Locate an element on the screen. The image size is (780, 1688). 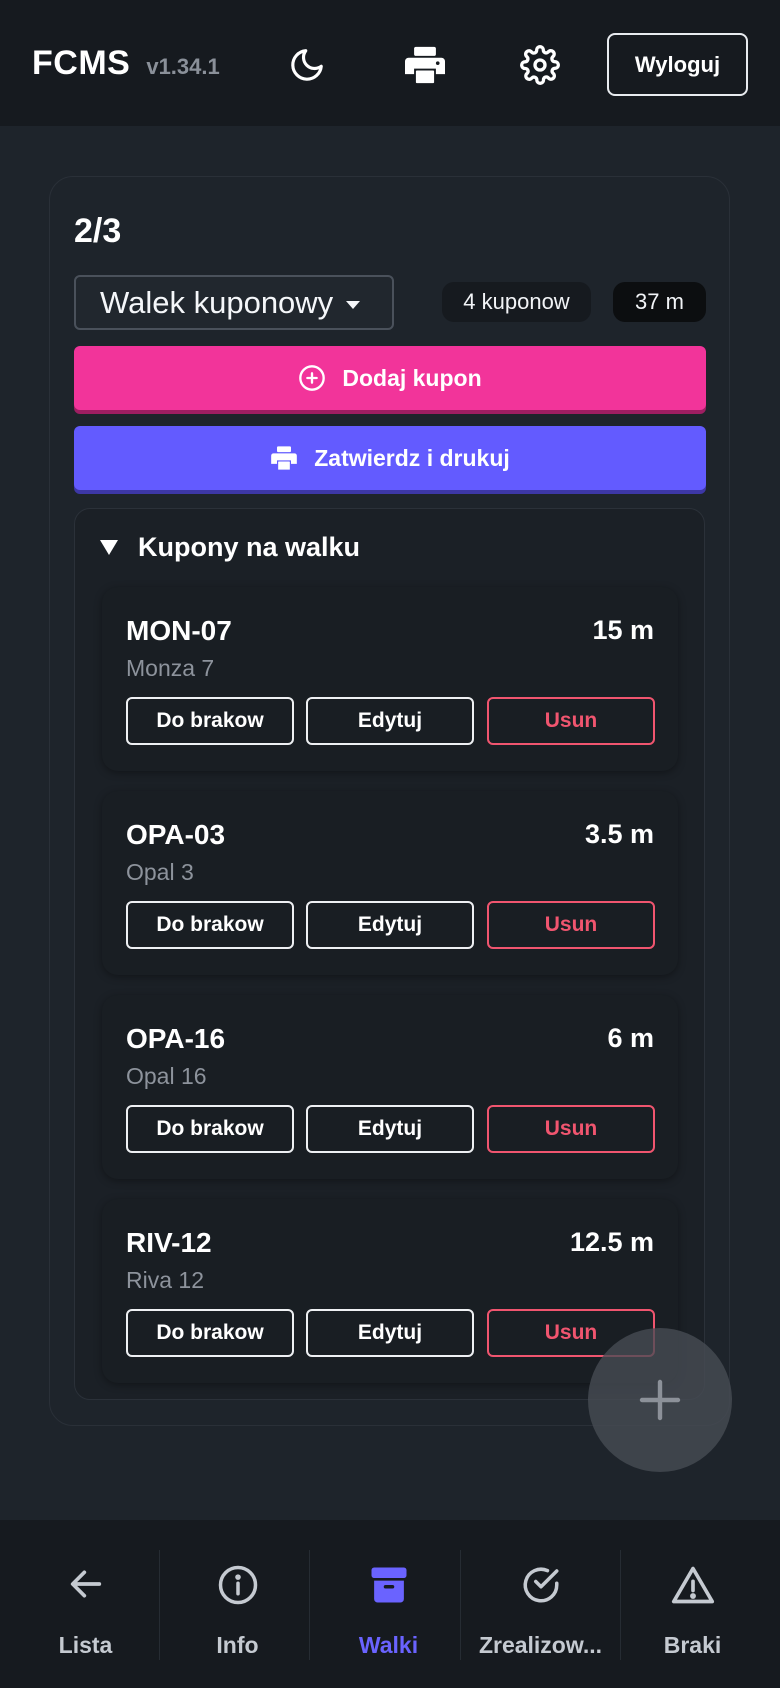
coupon-length: 12.5 m is located at coordinates (611, 1242).